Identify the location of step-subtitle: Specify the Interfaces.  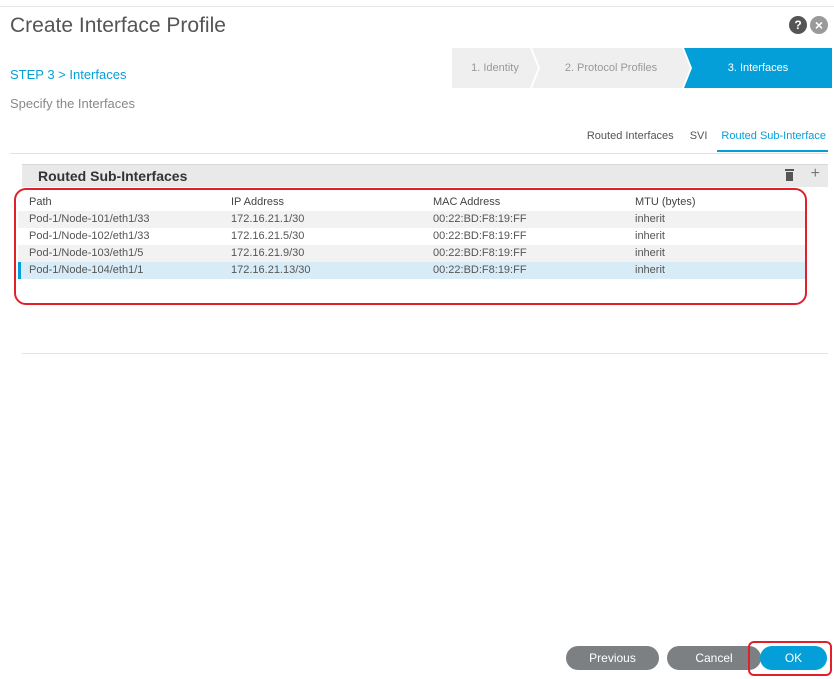
(73, 103).